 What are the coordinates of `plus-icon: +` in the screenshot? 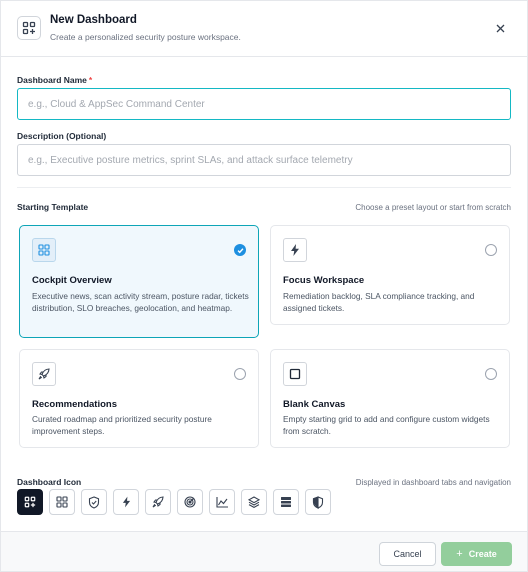 It's located at (459, 553).